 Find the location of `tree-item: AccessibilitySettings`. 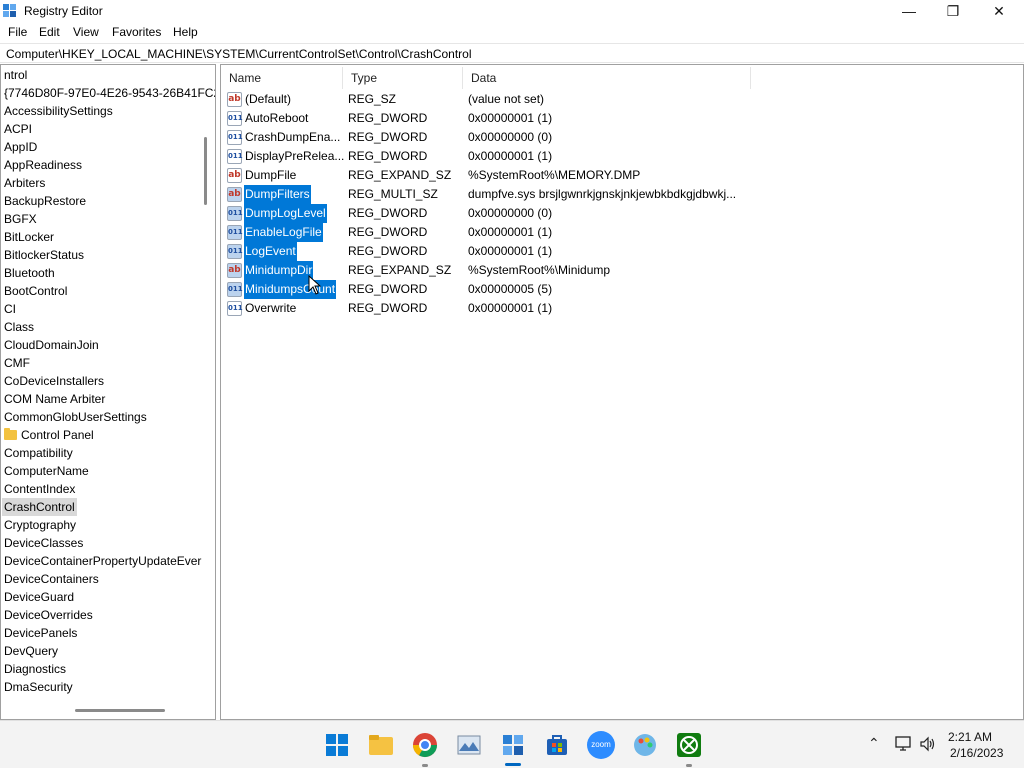

tree-item: AccessibilitySettings is located at coordinates (58, 111).